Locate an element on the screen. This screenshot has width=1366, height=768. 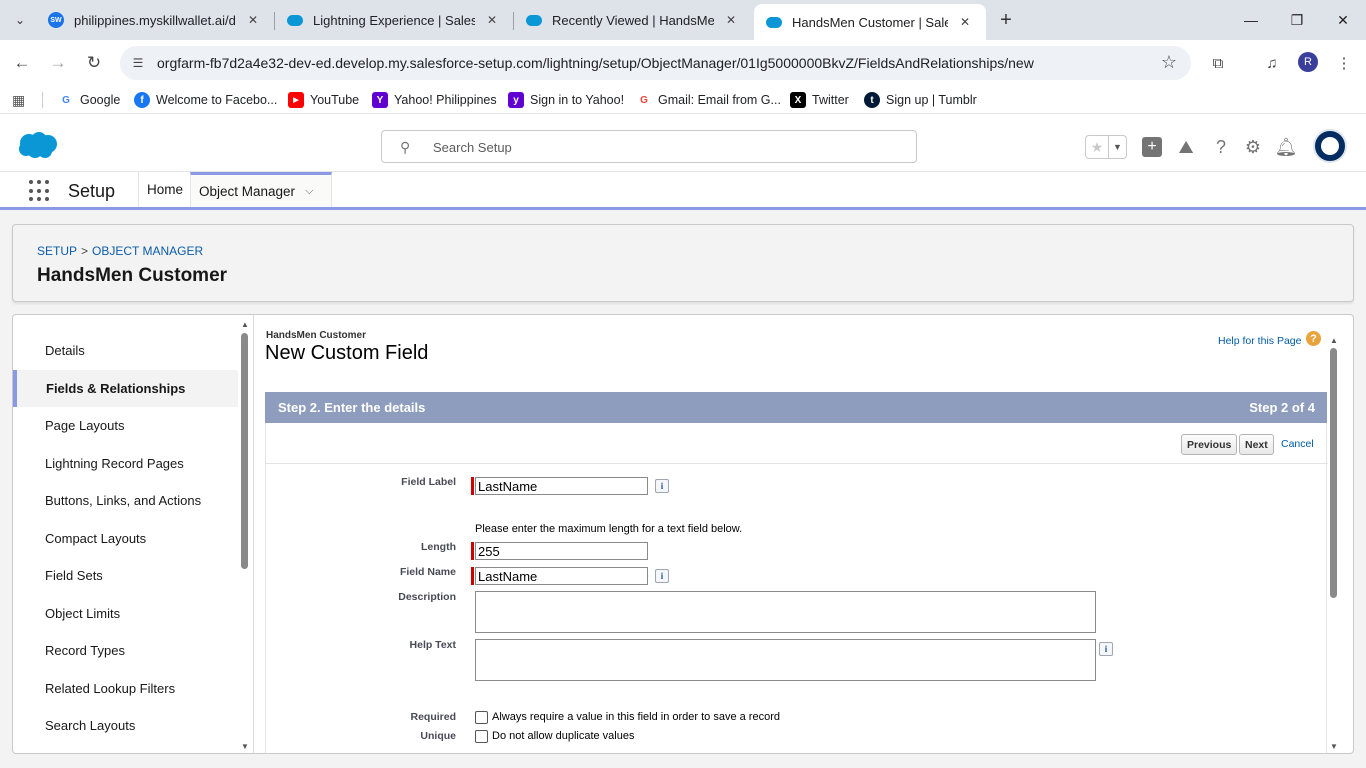
notifications-bell-icon: 🔔︎ is located at coordinates (1286, 147).